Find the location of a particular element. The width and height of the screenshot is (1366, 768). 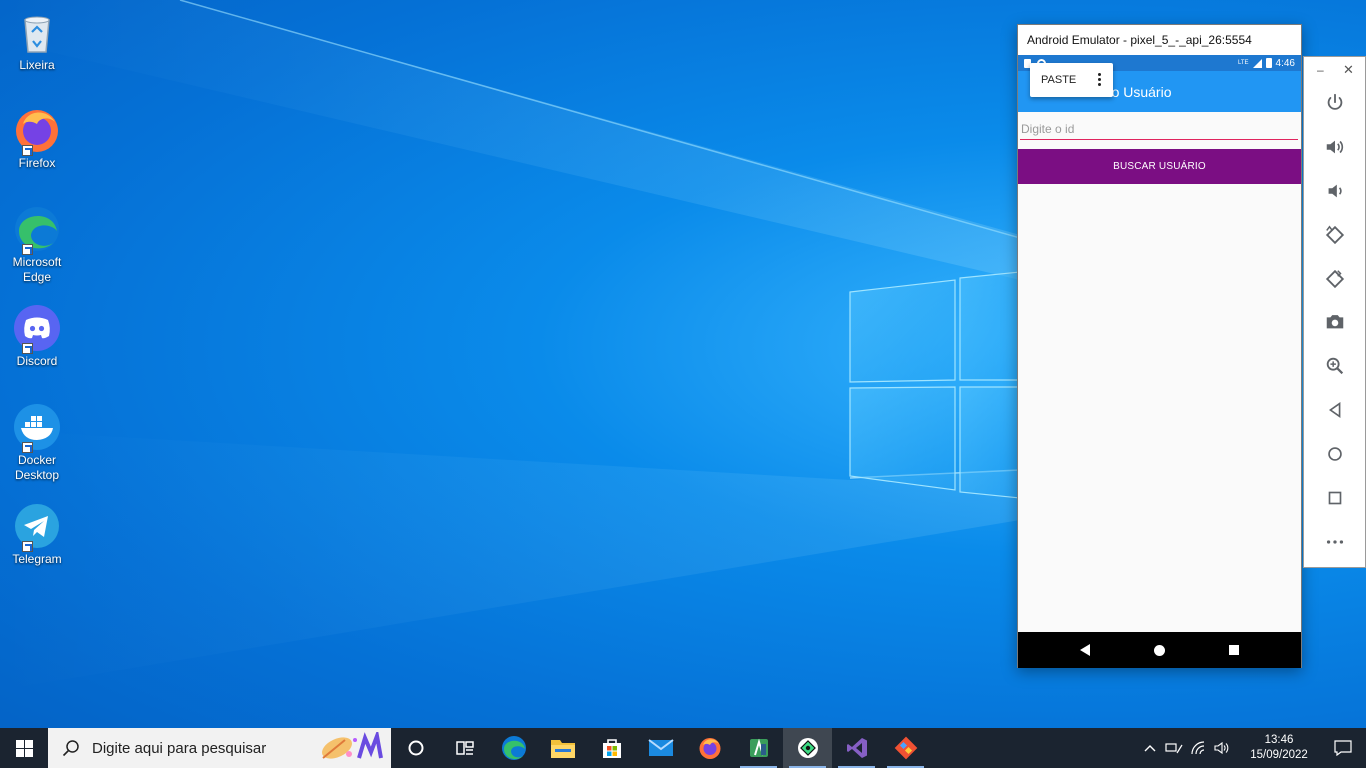

taskbar-firefox is located at coordinates (709, 748).